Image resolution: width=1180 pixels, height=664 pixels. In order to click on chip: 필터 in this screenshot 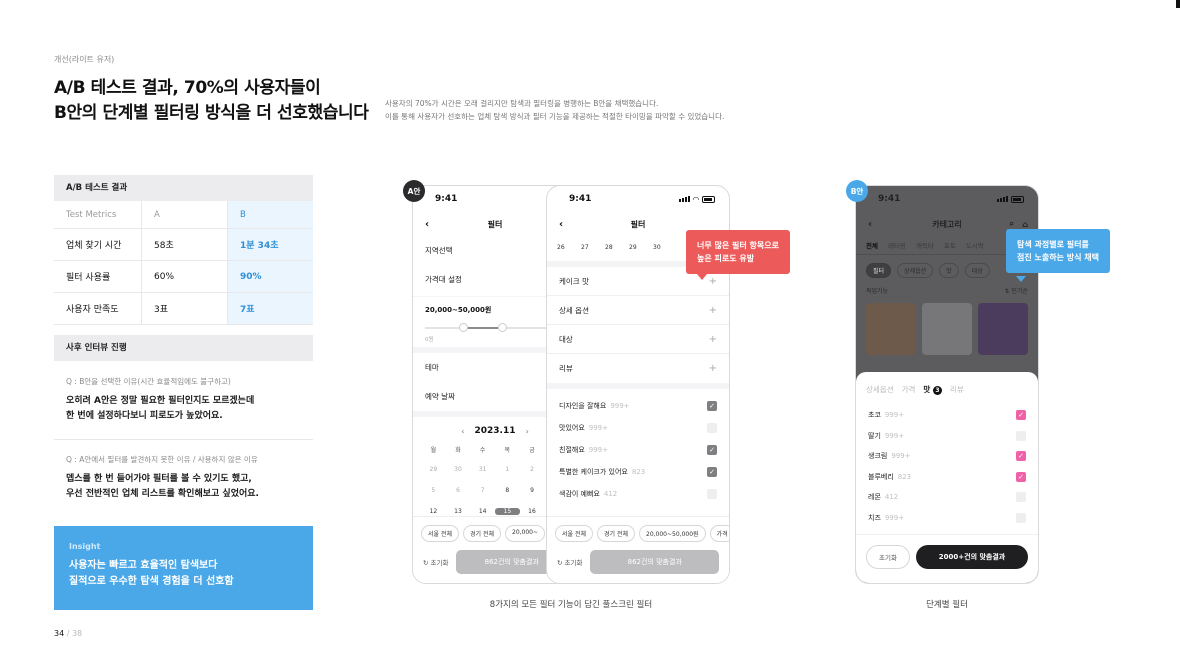, I will do `click(879, 270)`.